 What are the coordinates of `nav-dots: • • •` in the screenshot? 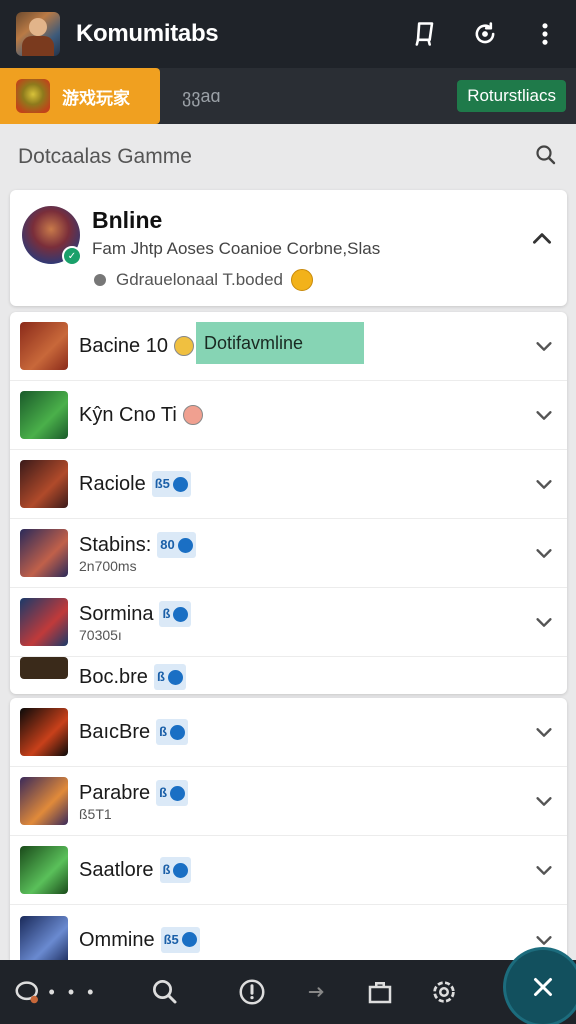 It's located at (73, 991).